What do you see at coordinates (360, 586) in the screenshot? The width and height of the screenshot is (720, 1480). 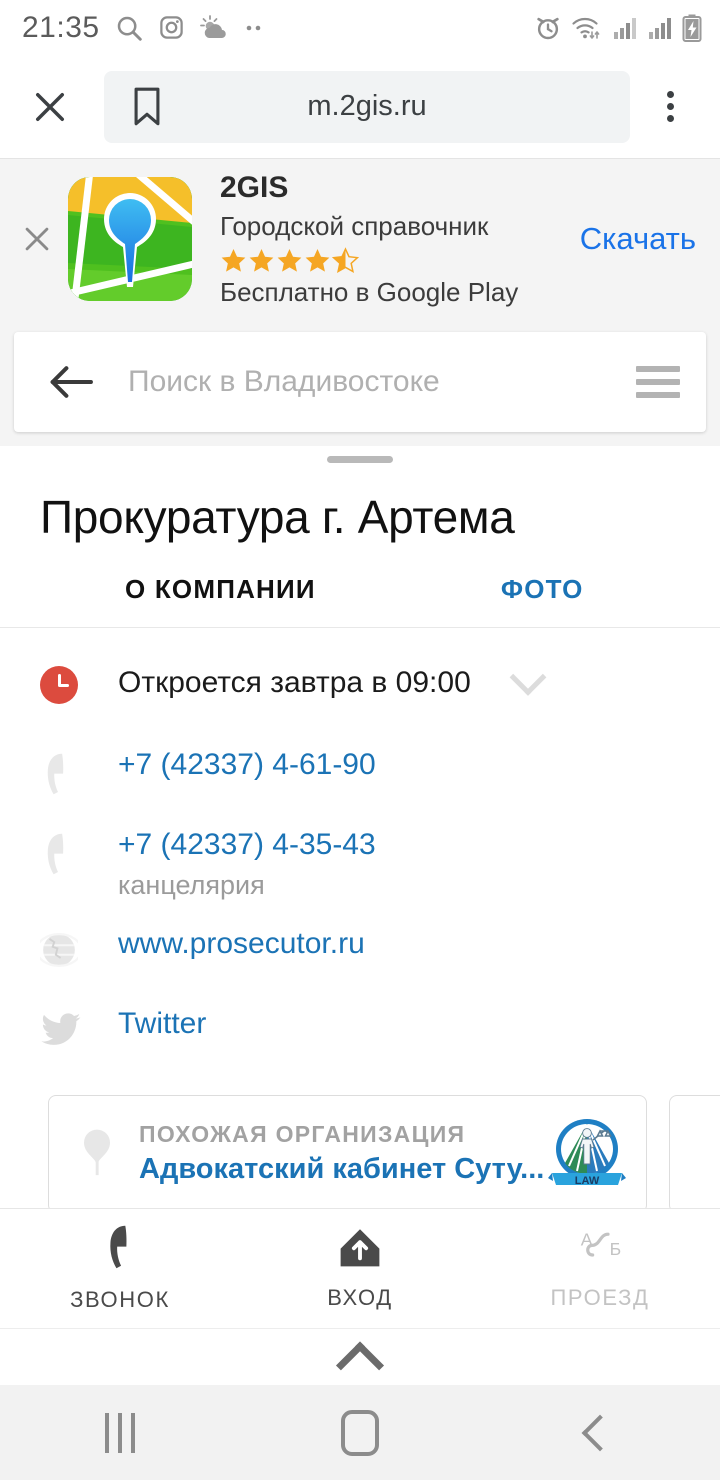 I see `tab-bar: О КОМПАНИИ ФОТО` at bounding box center [360, 586].